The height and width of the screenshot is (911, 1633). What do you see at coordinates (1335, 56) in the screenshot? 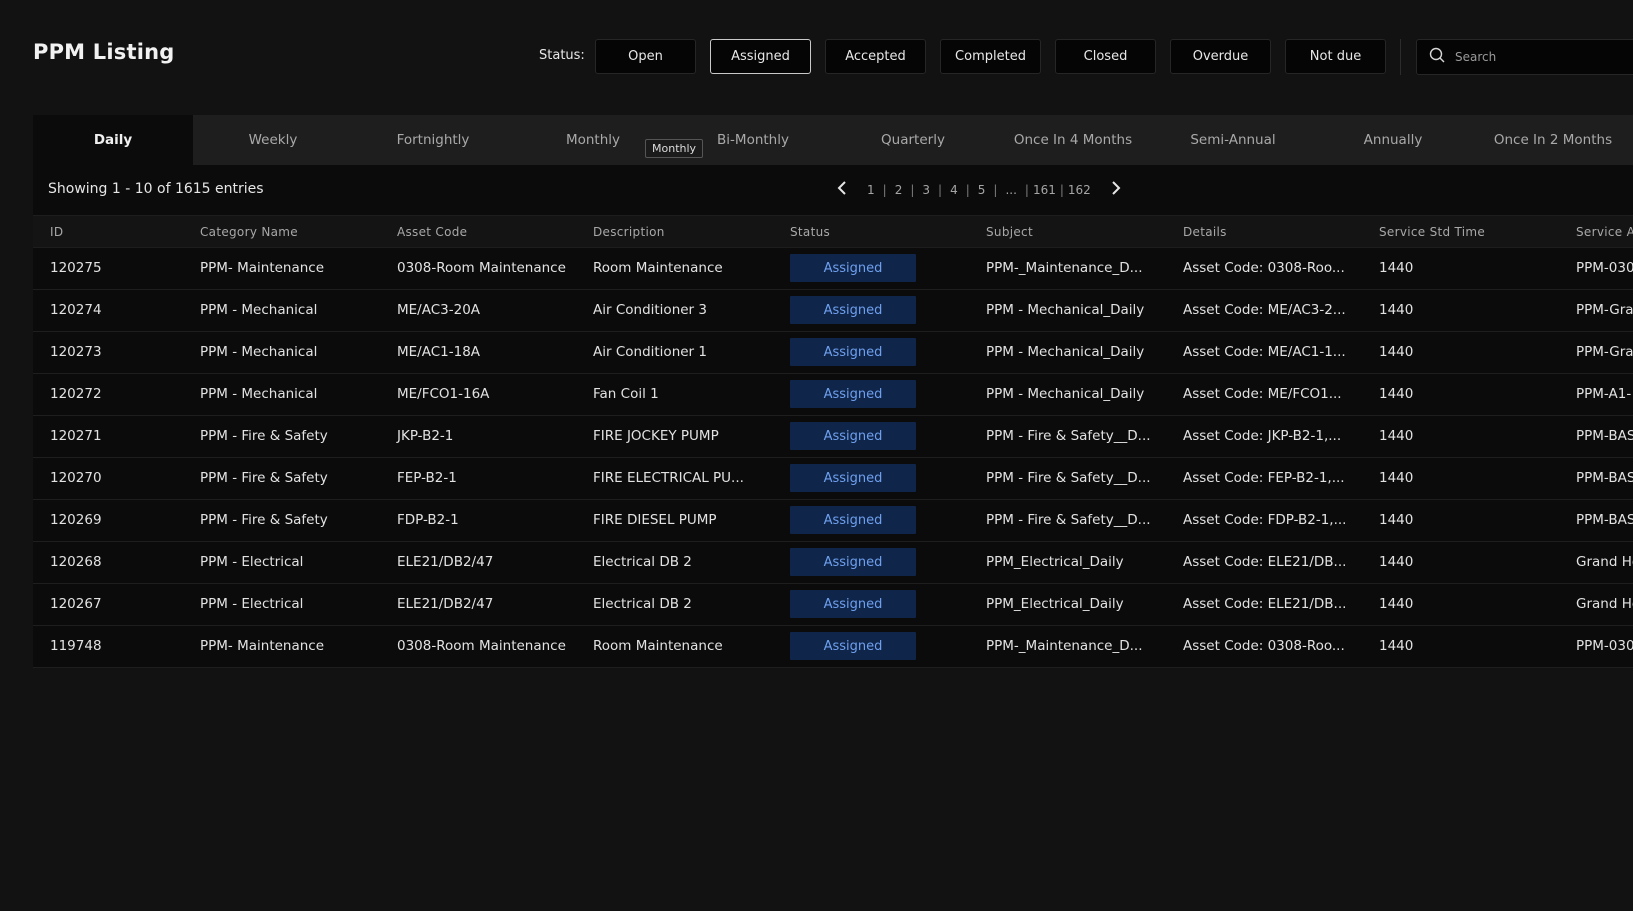
I see `status-filter-not-due-button: Not due` at bounding box center [1335, 56].